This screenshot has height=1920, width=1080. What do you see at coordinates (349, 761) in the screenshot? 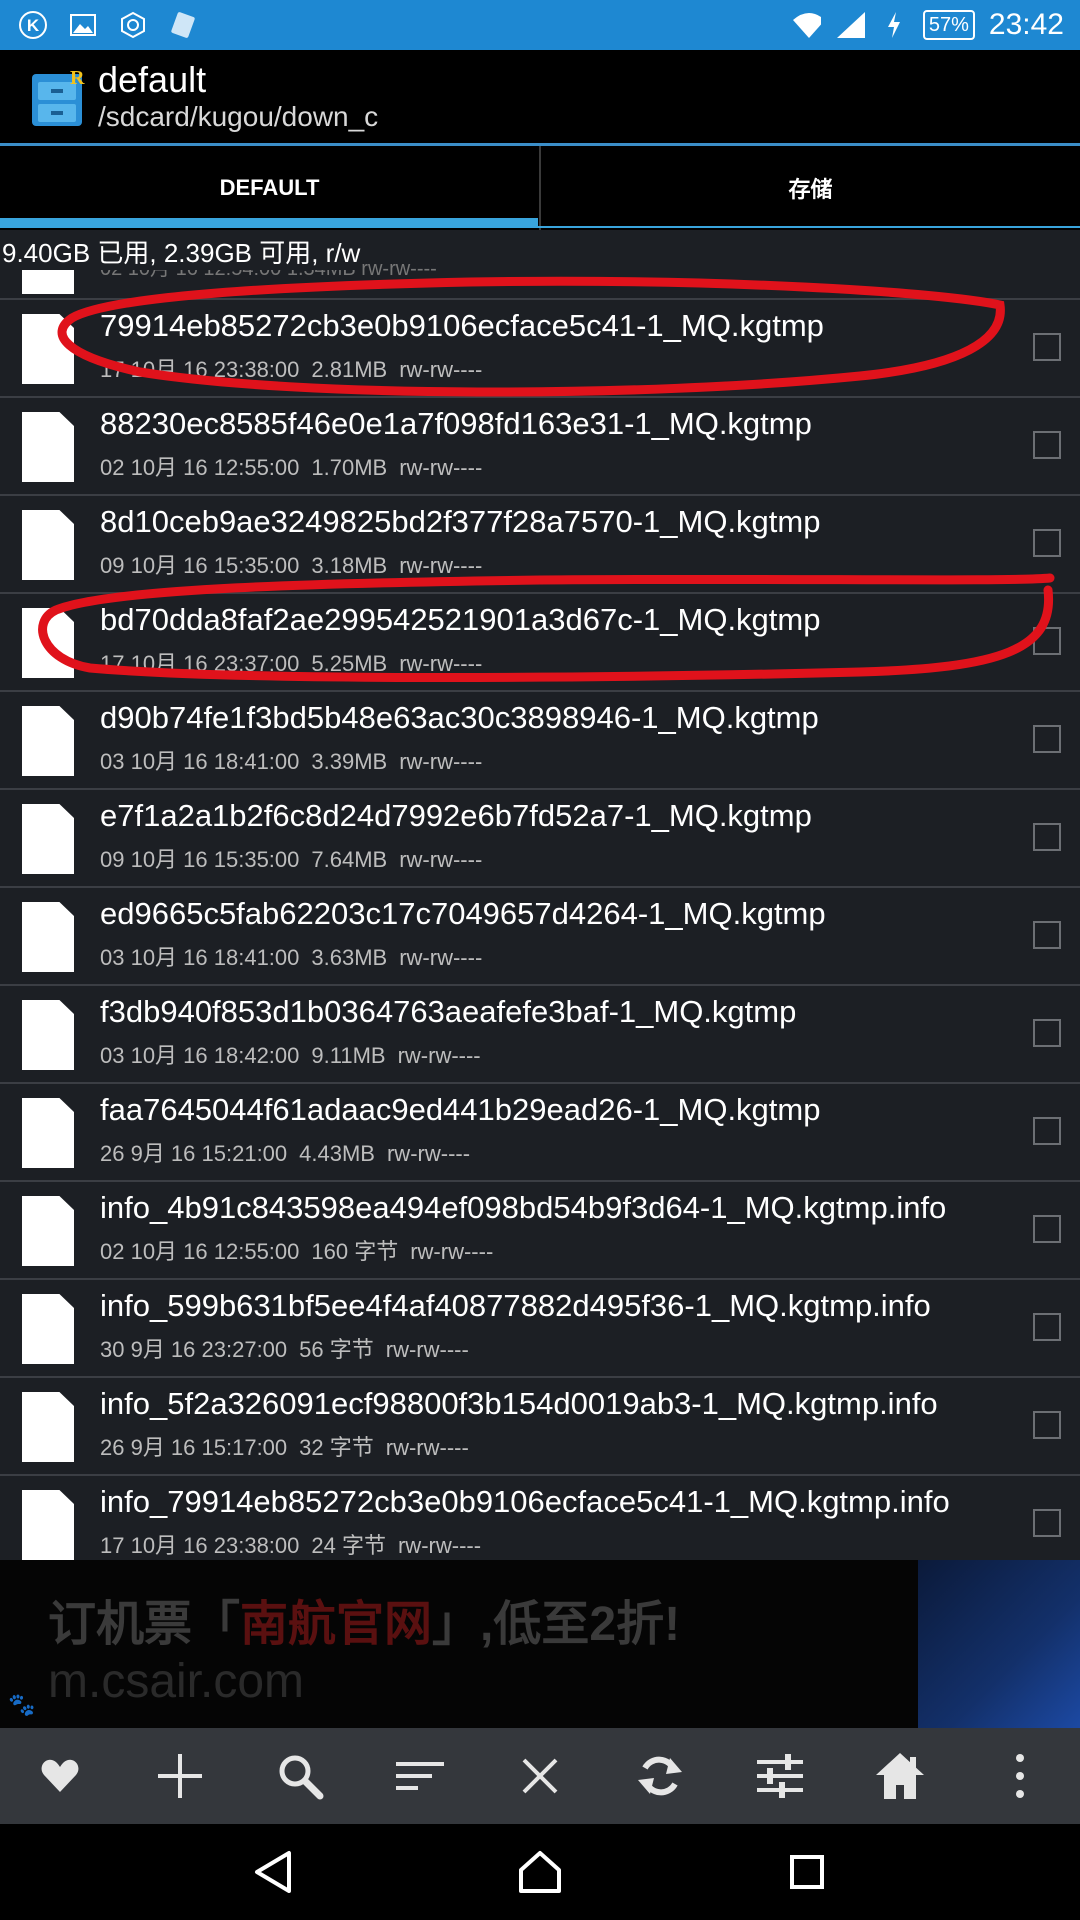
I see `file-size: 3.39MB` at bounding box center [349, 761].